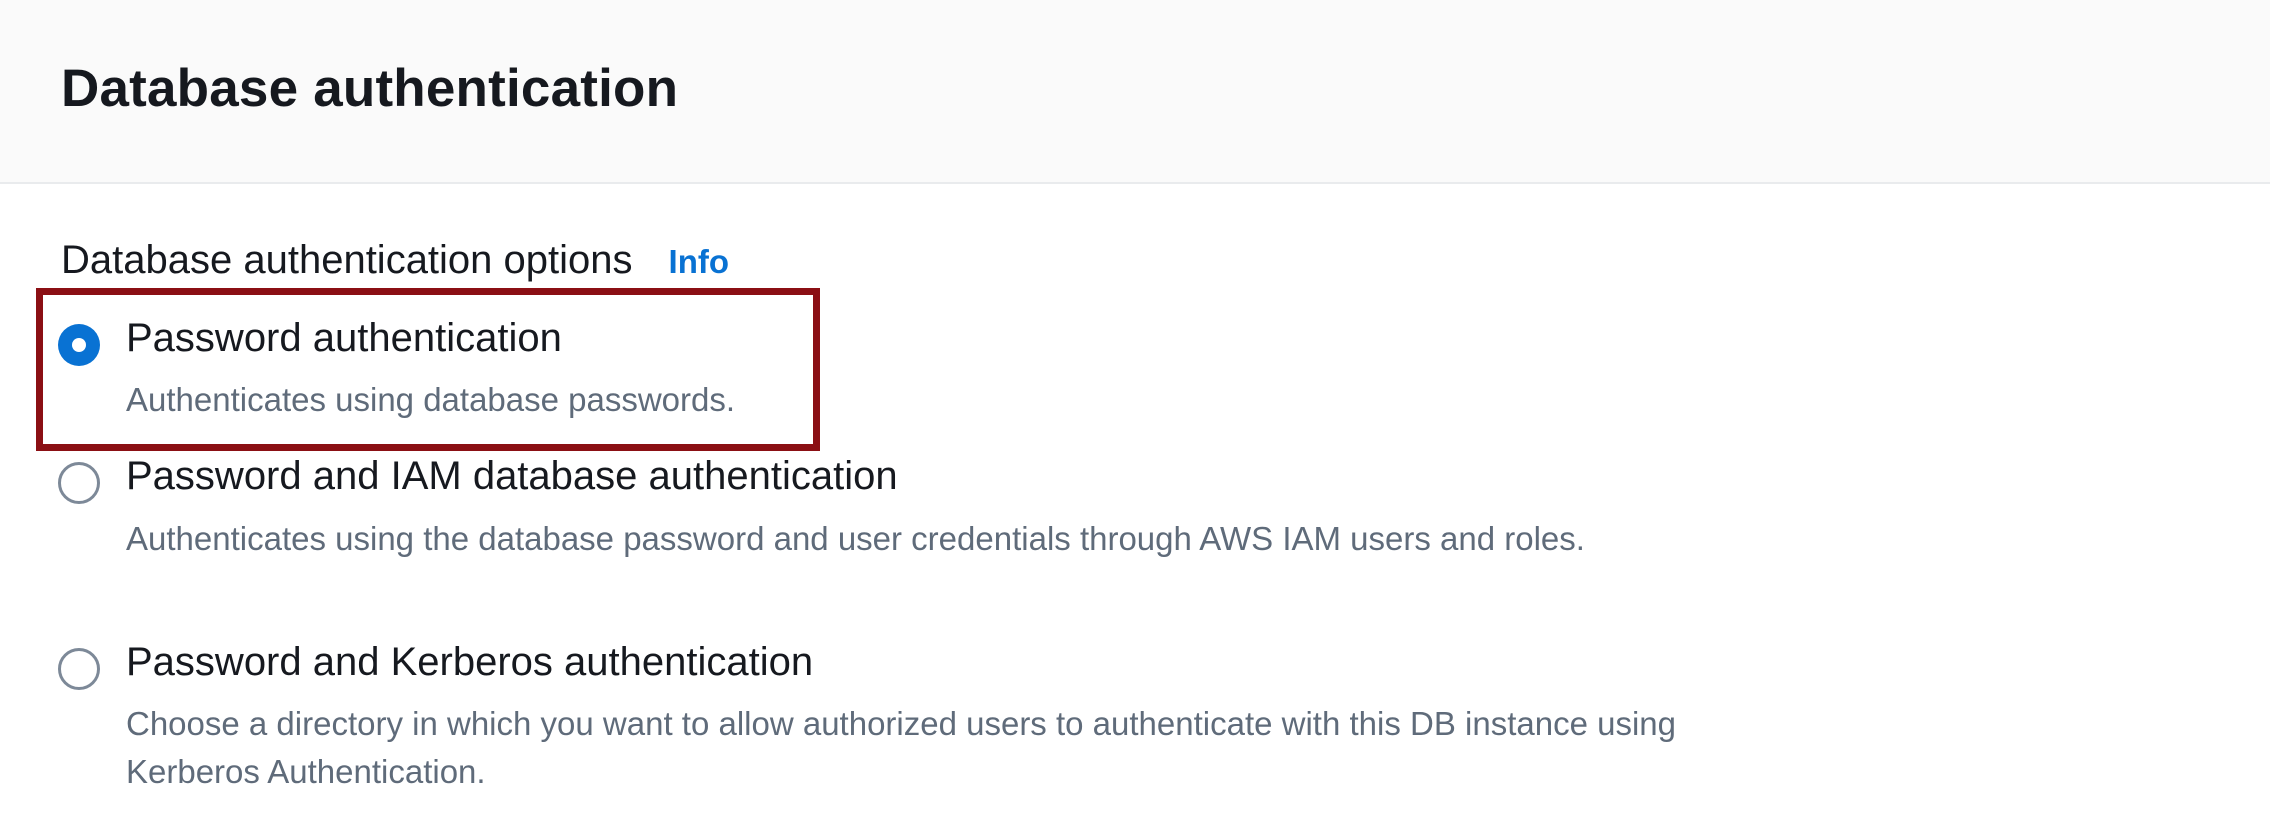 The image size is (2270, 840). I want to click on field-label-row: Database authentication options Info, so click(395, 260).